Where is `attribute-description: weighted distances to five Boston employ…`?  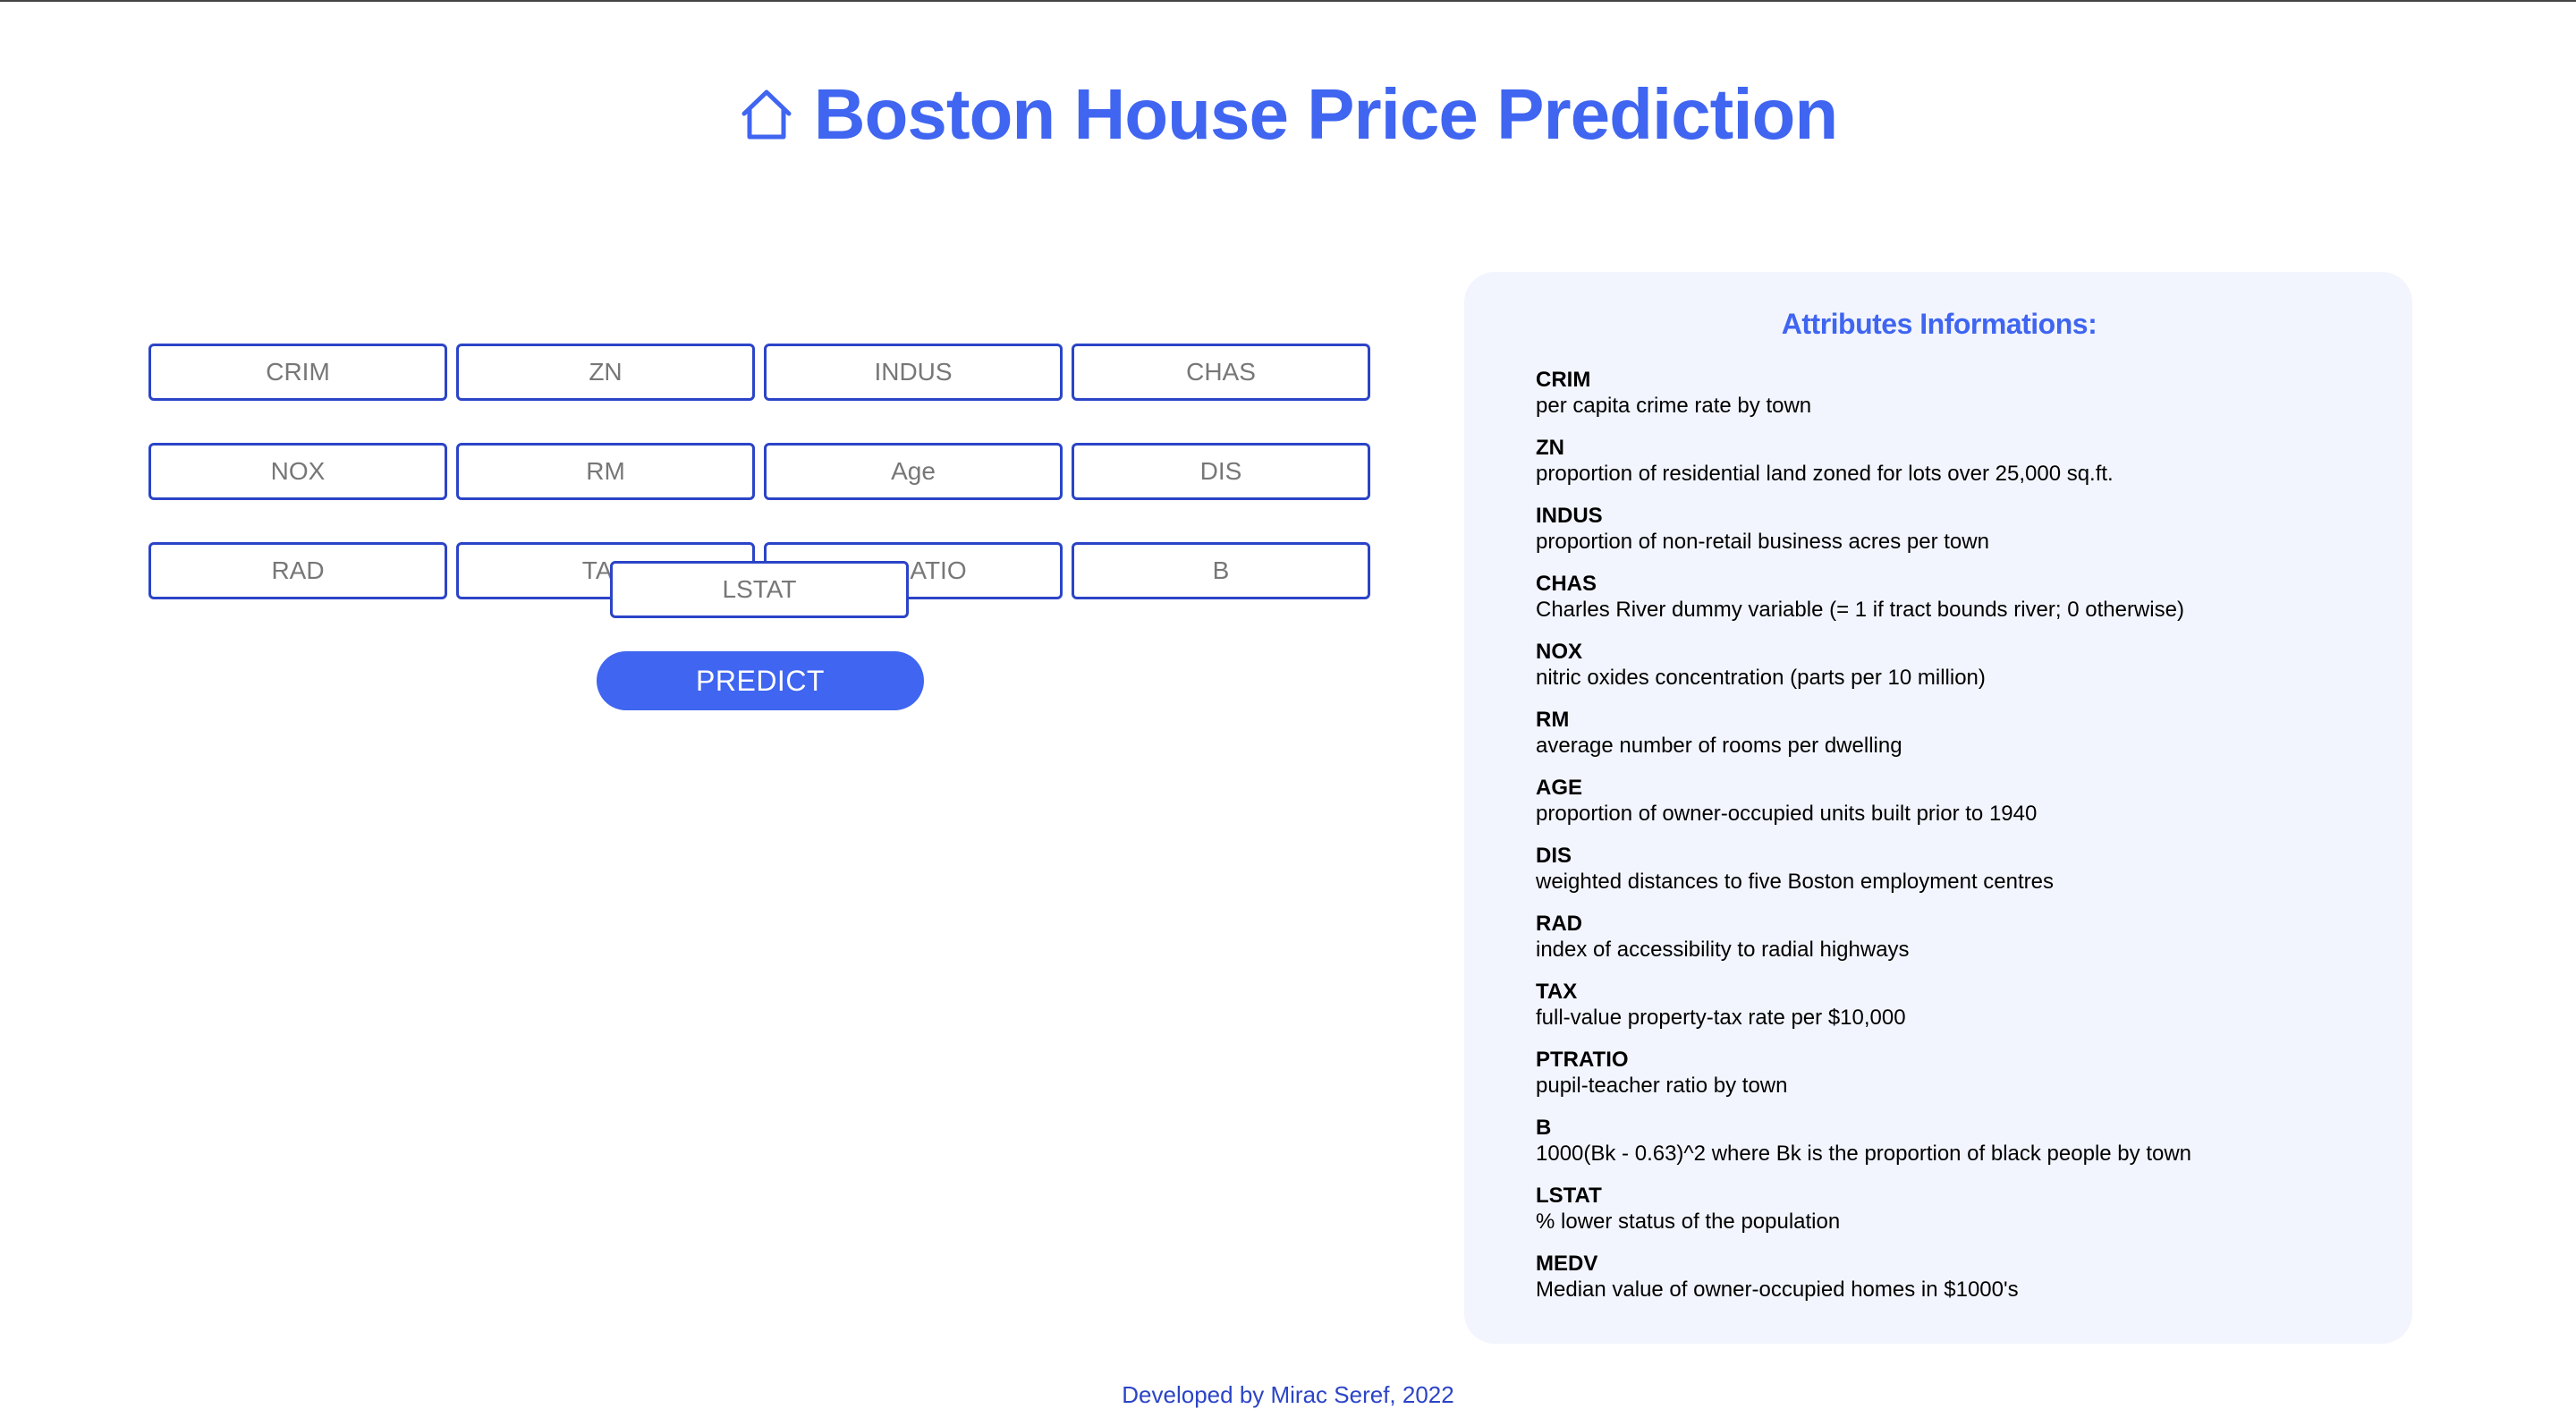
attribute-description: weighted distances to five Boston employ… is located at coordinates (1795, 882).